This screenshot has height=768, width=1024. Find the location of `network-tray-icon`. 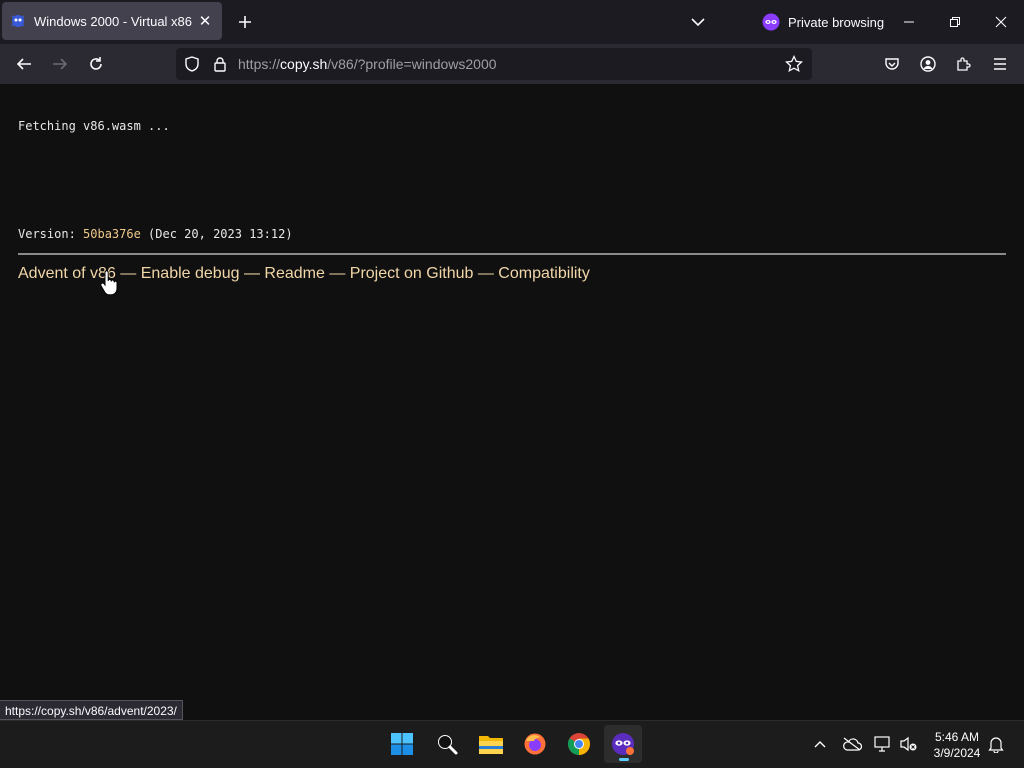

network-tray-icon is located at coordinates (883, 744).